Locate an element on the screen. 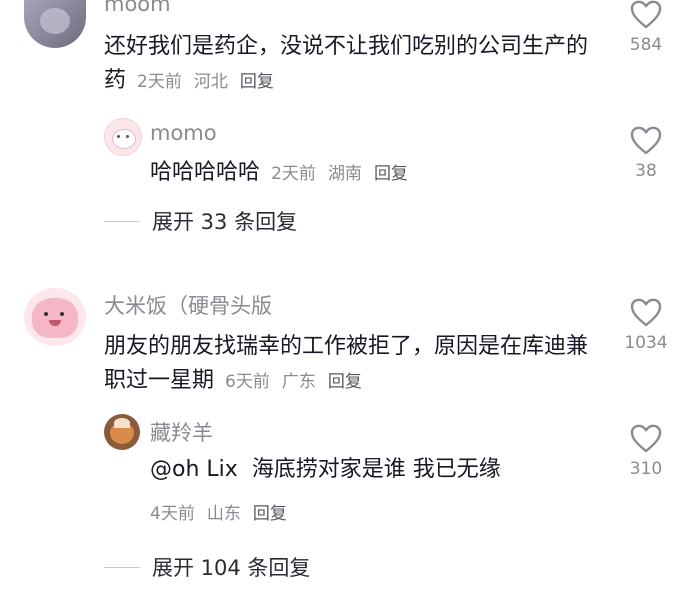 The image size is (690, 599). reply-time: 2天前 is located at coordinates (293, 174).